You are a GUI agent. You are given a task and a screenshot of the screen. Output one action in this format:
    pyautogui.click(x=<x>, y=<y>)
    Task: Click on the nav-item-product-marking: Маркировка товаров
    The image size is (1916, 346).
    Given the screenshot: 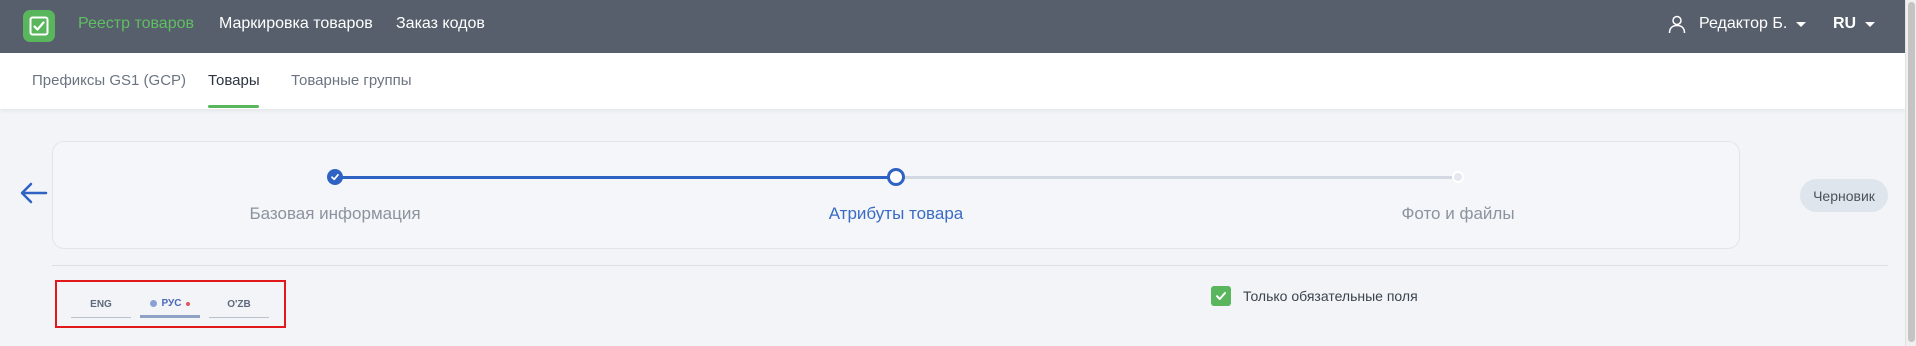 What is the action you would take?
    pyautogui.click(x=296, y=24)
    